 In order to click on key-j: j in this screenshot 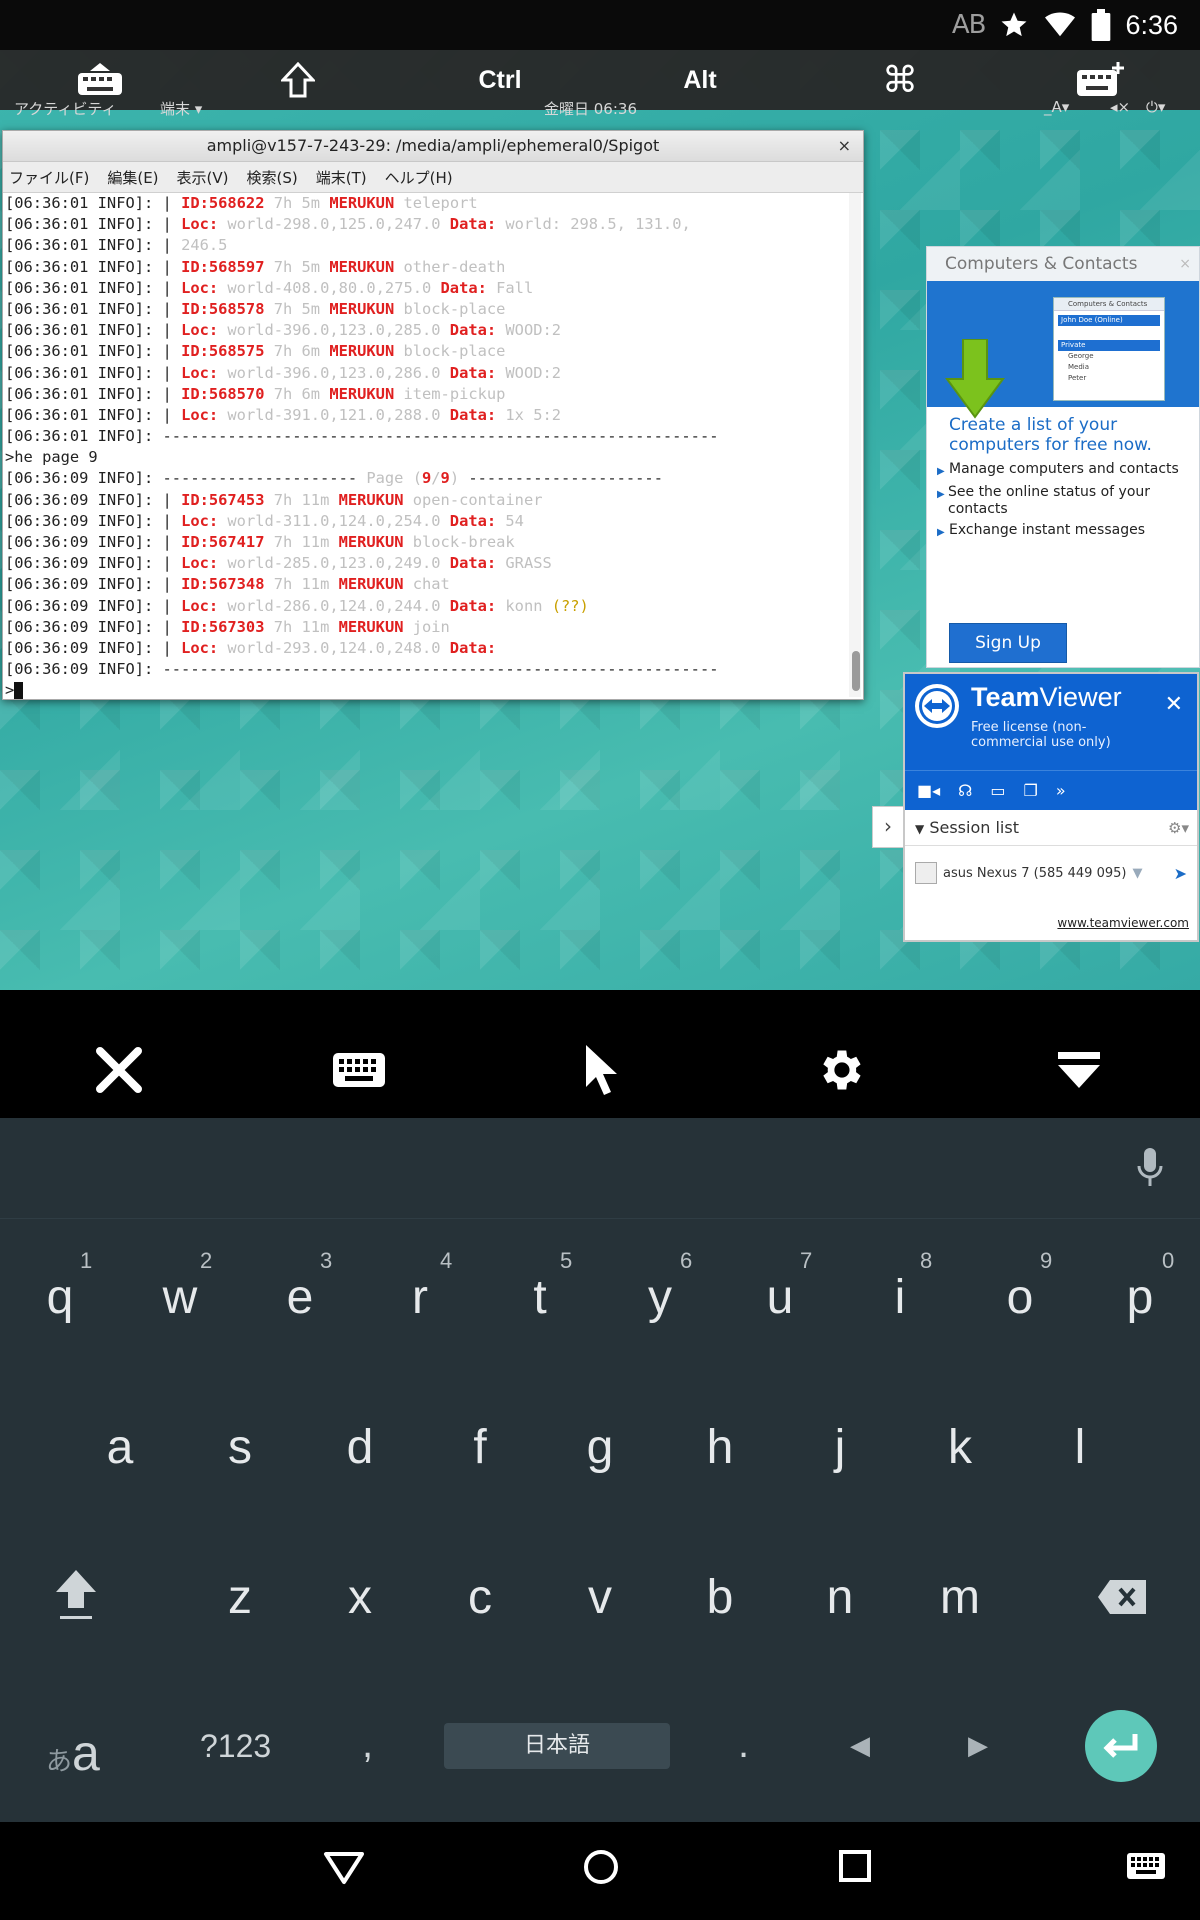, I will do `click(840, 1447)`.